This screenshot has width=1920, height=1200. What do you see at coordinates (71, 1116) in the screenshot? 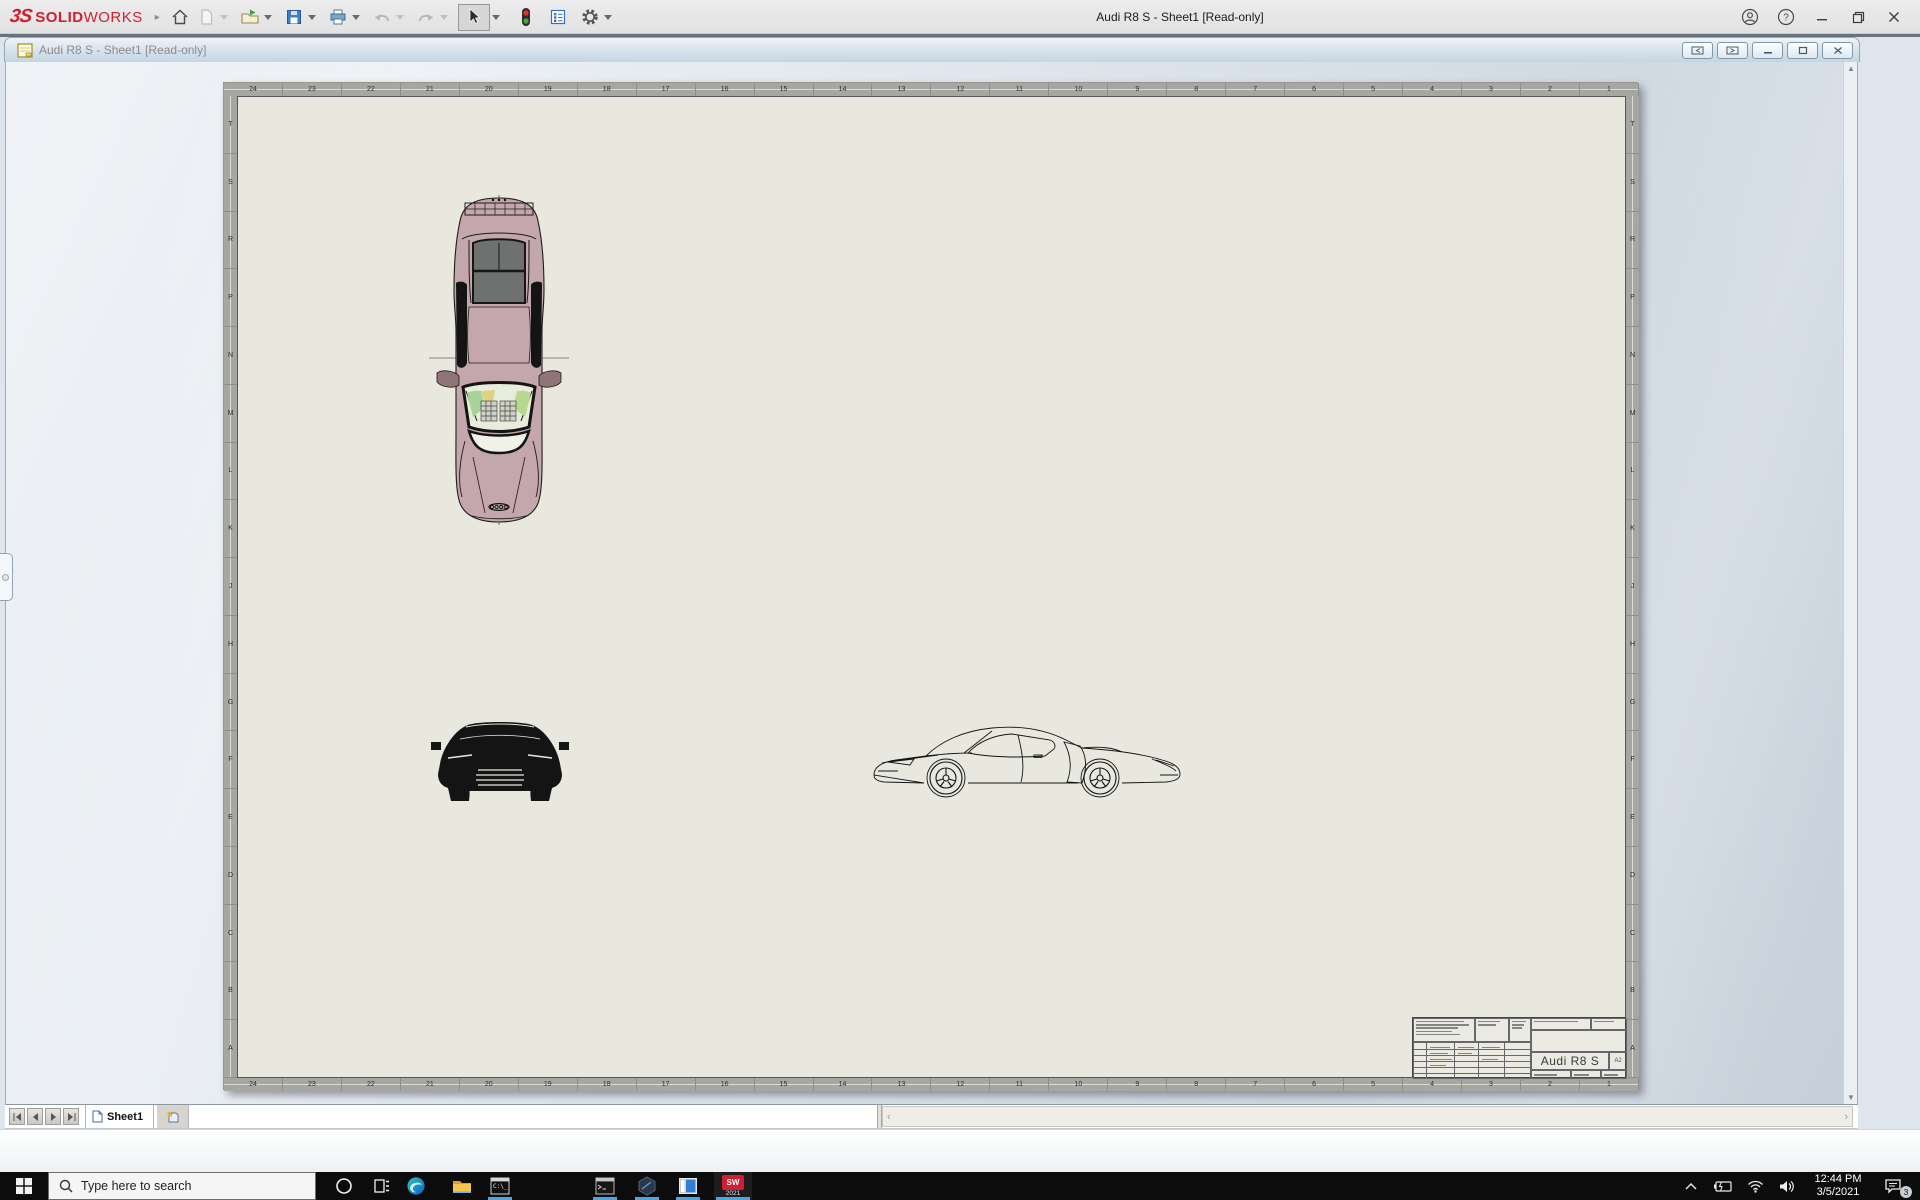
I see `last-sheet-button` at bounding box center [71, 1116].